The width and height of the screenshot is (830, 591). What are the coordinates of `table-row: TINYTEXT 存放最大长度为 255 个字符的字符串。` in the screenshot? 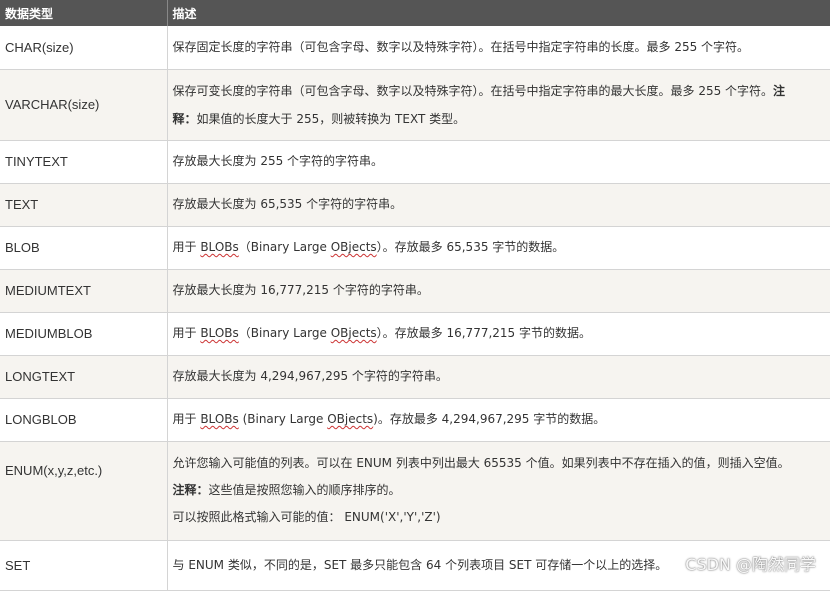 It's located at (415, 162).